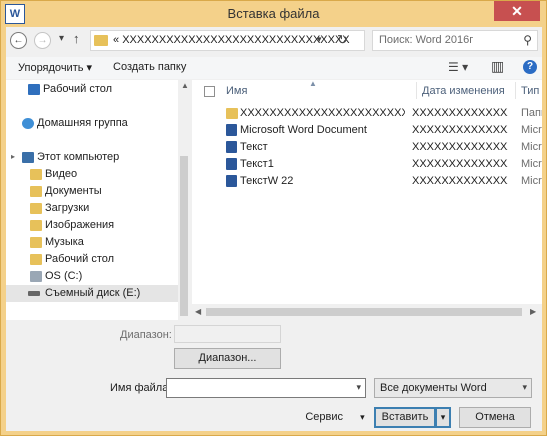  What do you see at coordinates (495, 417) in the screenshot?
I see `cancel-button: Отмена` at bounding box center [495, 417].